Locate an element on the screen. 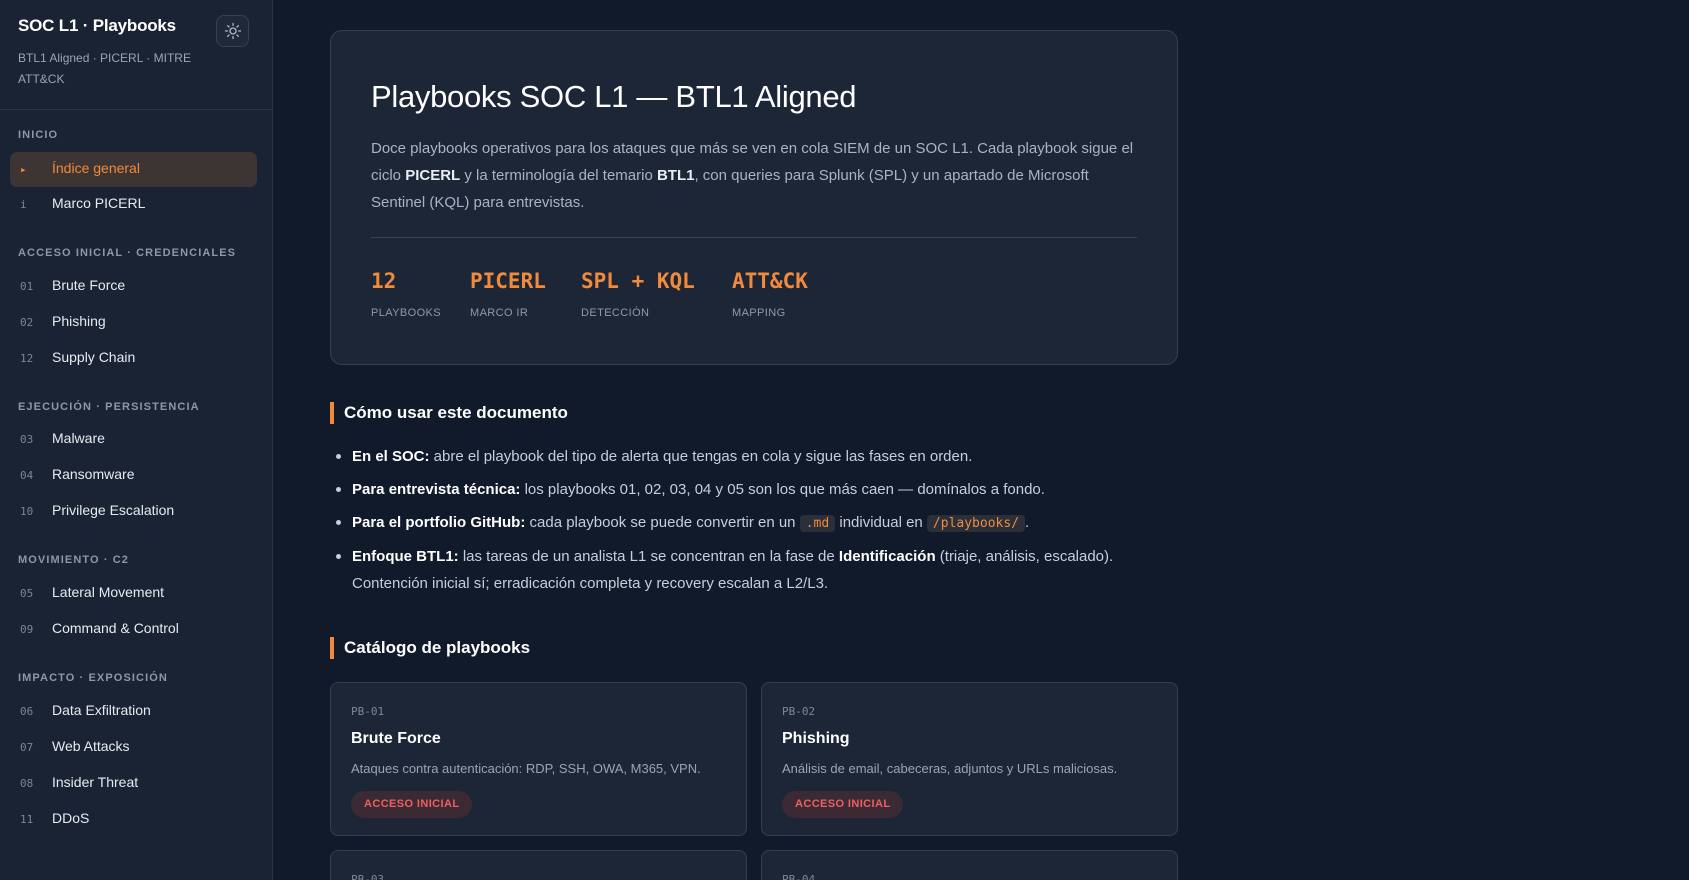 The width and height of the screenshot is (1689, 880). hero-desc-bold: PICERL is located at coordinates (433, 175).